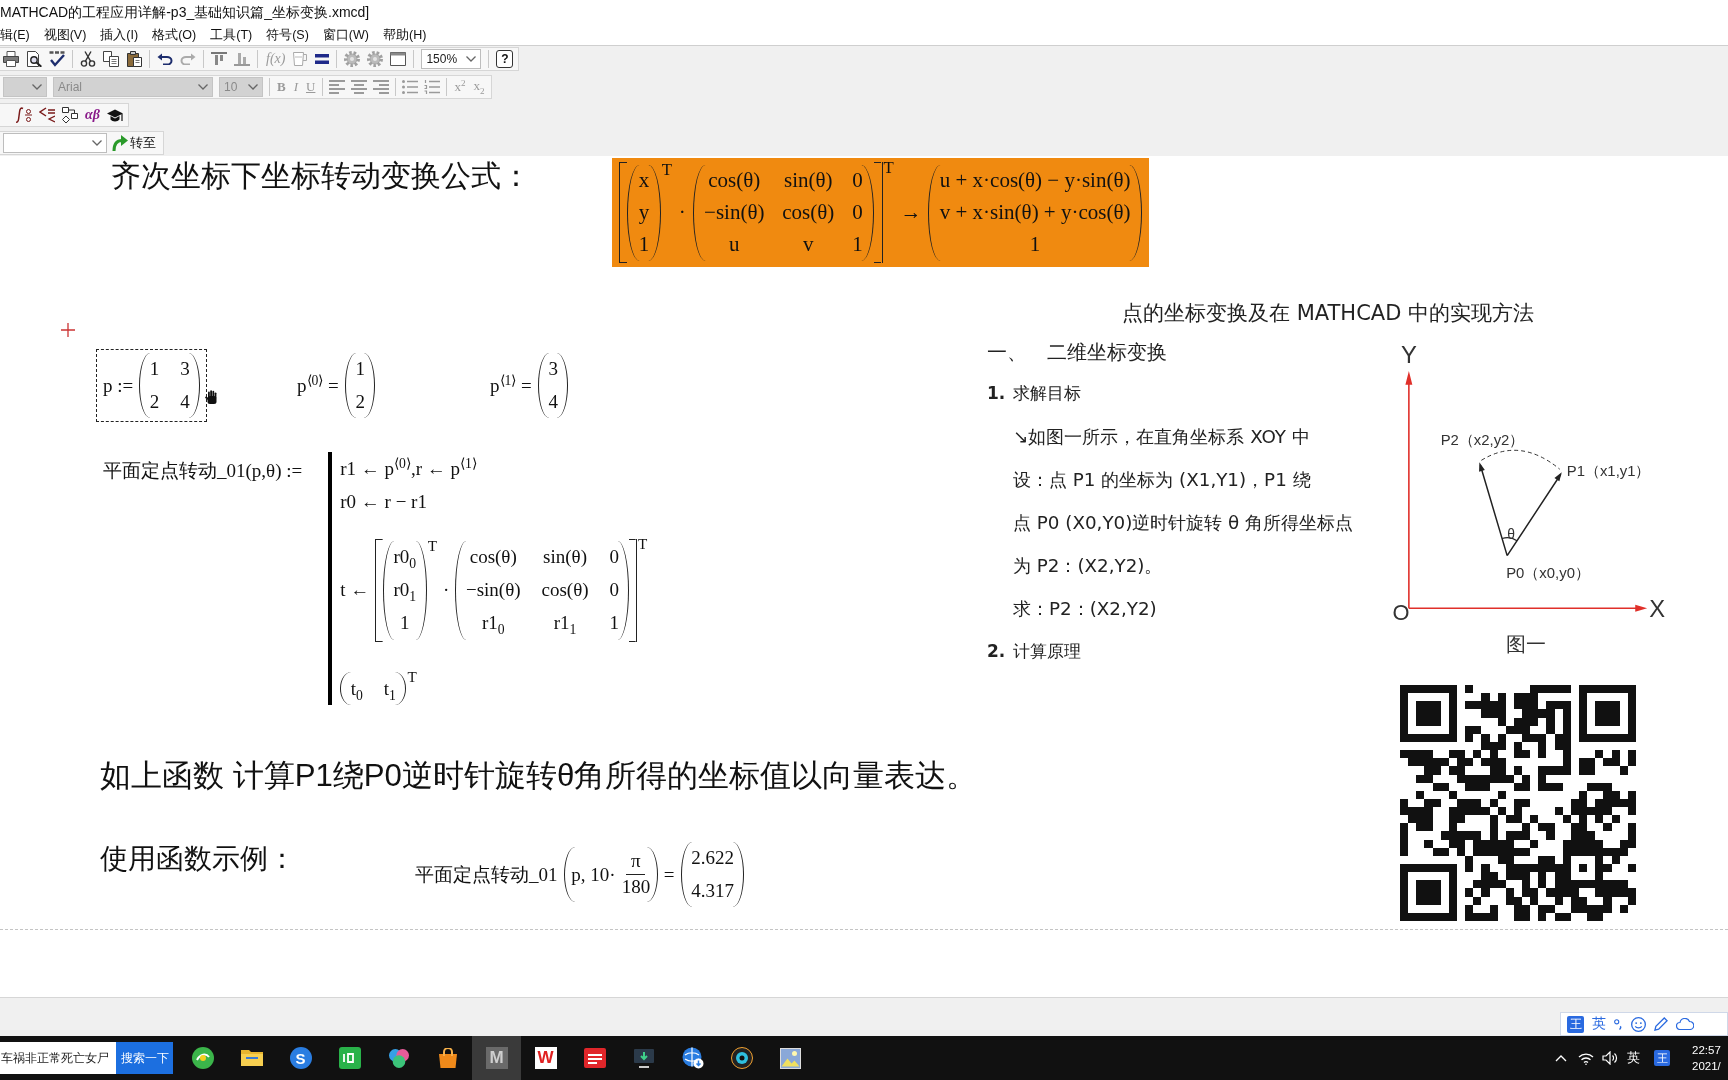  What do you see at coordinates (1328, 313) in the screenshot?
I see `document-title: 点的坐标变换及在 MATHCAD 中的实现方法` at bounding box center [1328, 313].